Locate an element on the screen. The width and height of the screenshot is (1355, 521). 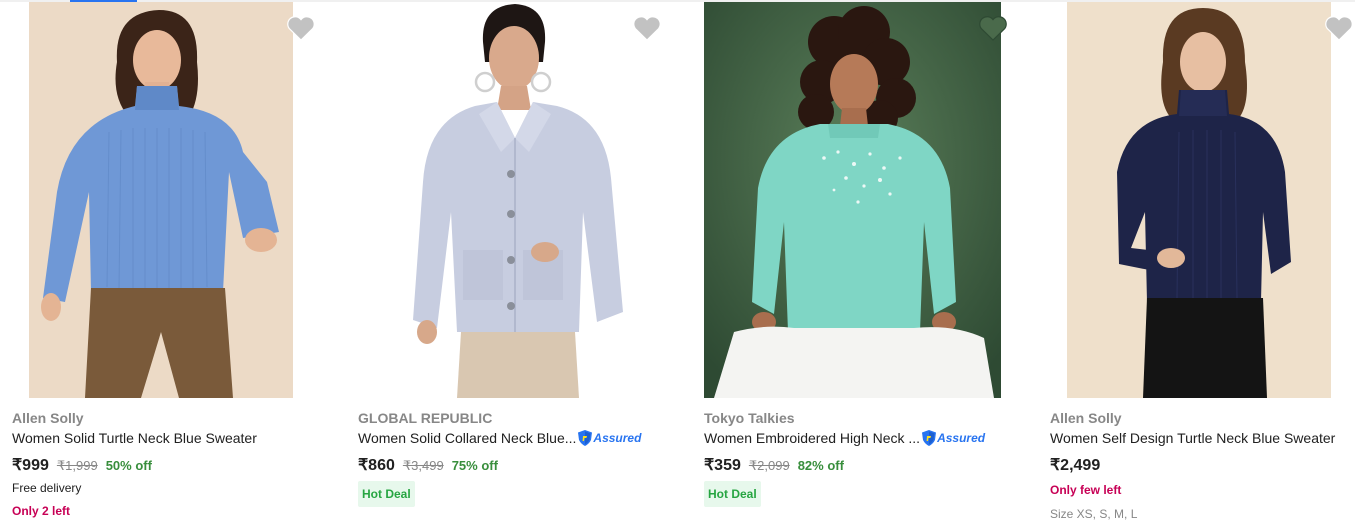
discount-percent: 75% off is located at coordinates (474, 465).